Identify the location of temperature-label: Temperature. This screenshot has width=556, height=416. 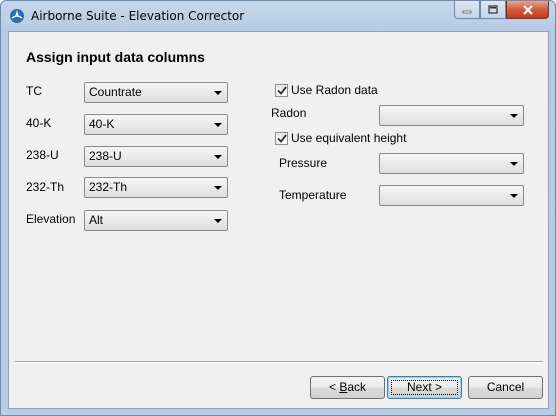
(313, 195).